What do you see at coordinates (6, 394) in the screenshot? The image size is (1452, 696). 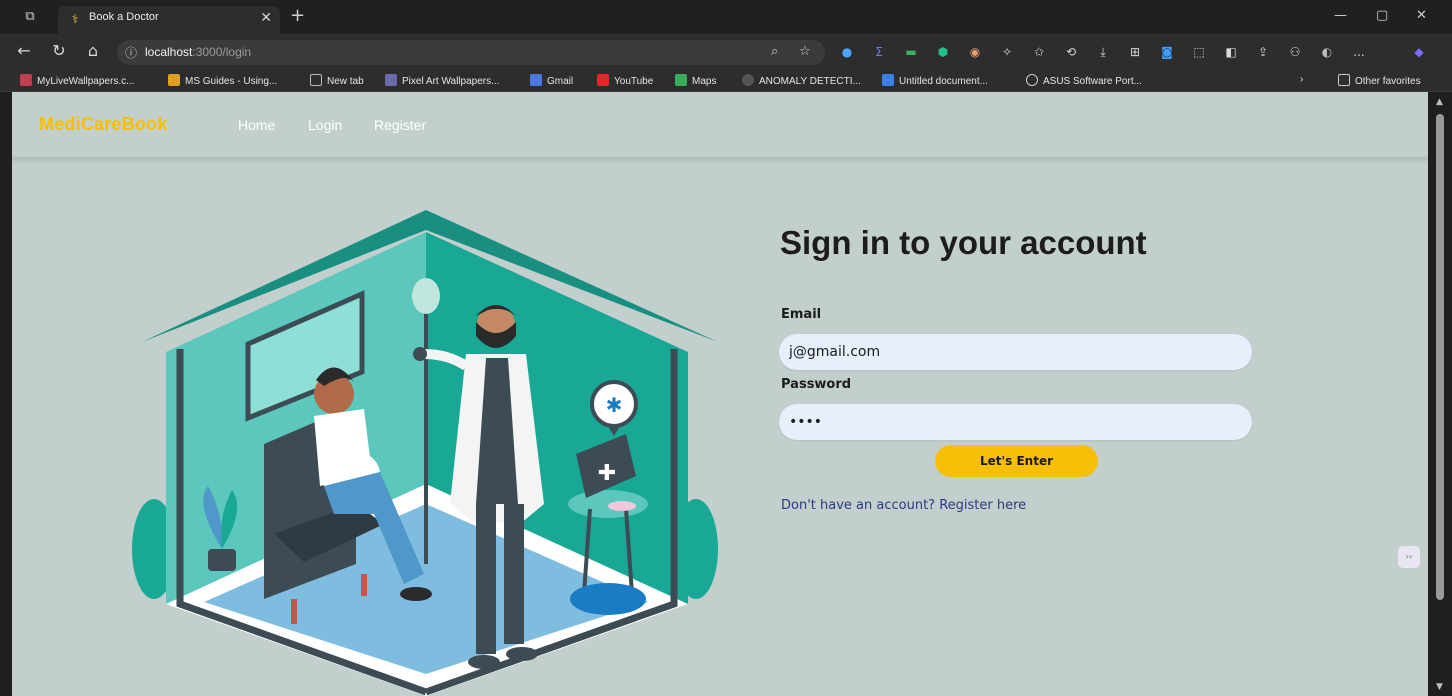 I see `window-frame` at bounding box center [6, 394].